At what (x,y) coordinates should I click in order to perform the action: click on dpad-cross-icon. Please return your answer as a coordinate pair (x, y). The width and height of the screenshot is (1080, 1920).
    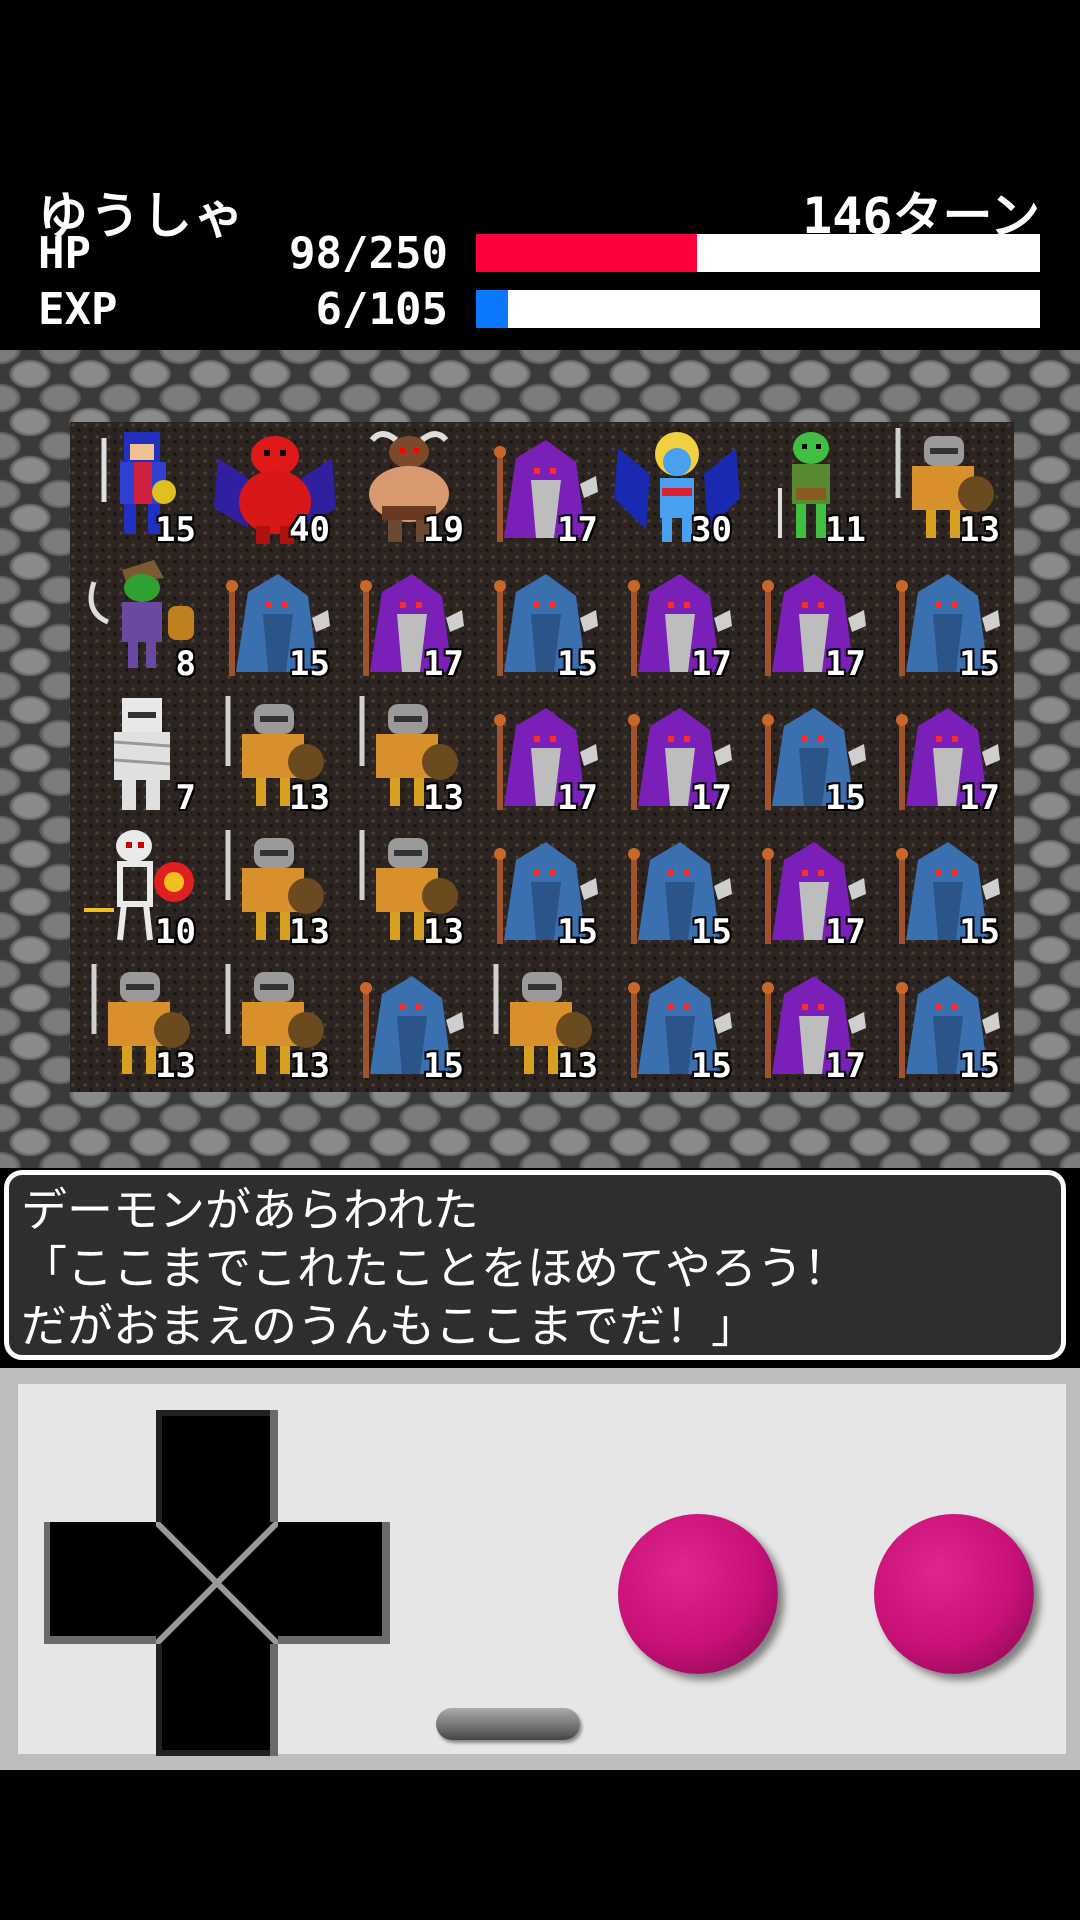
    Looking at the image, I should click on (217, 1583).